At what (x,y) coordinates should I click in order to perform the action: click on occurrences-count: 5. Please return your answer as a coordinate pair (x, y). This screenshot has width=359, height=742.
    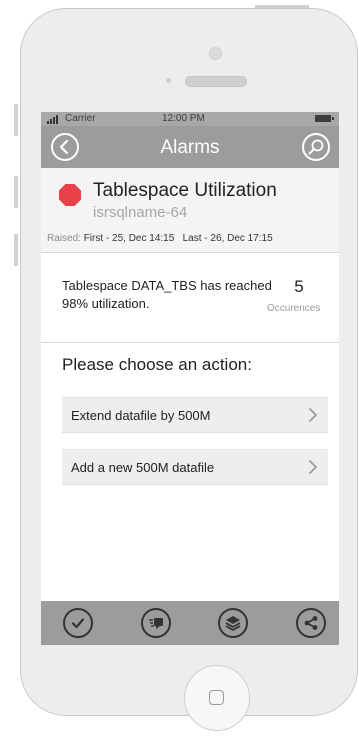
    Looking at the image, I should click on (299, 286).